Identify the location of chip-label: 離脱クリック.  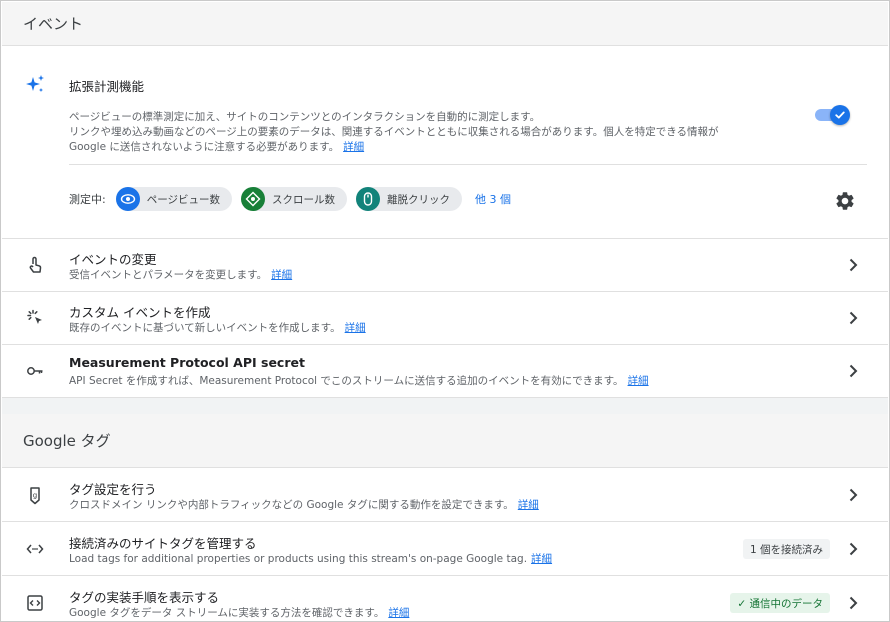
(419, 199).